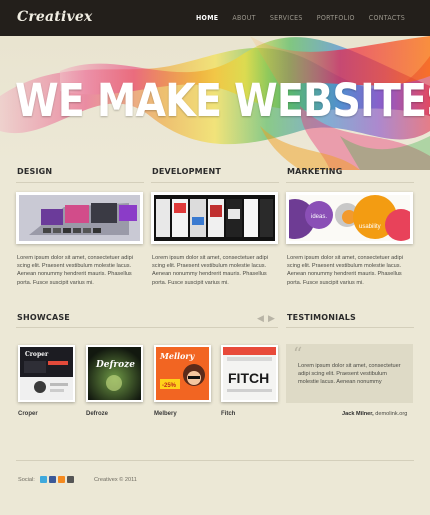 This screenshot has height=515, width=430. I want to click on author-name: Jack Milner,, so click(358, 414).